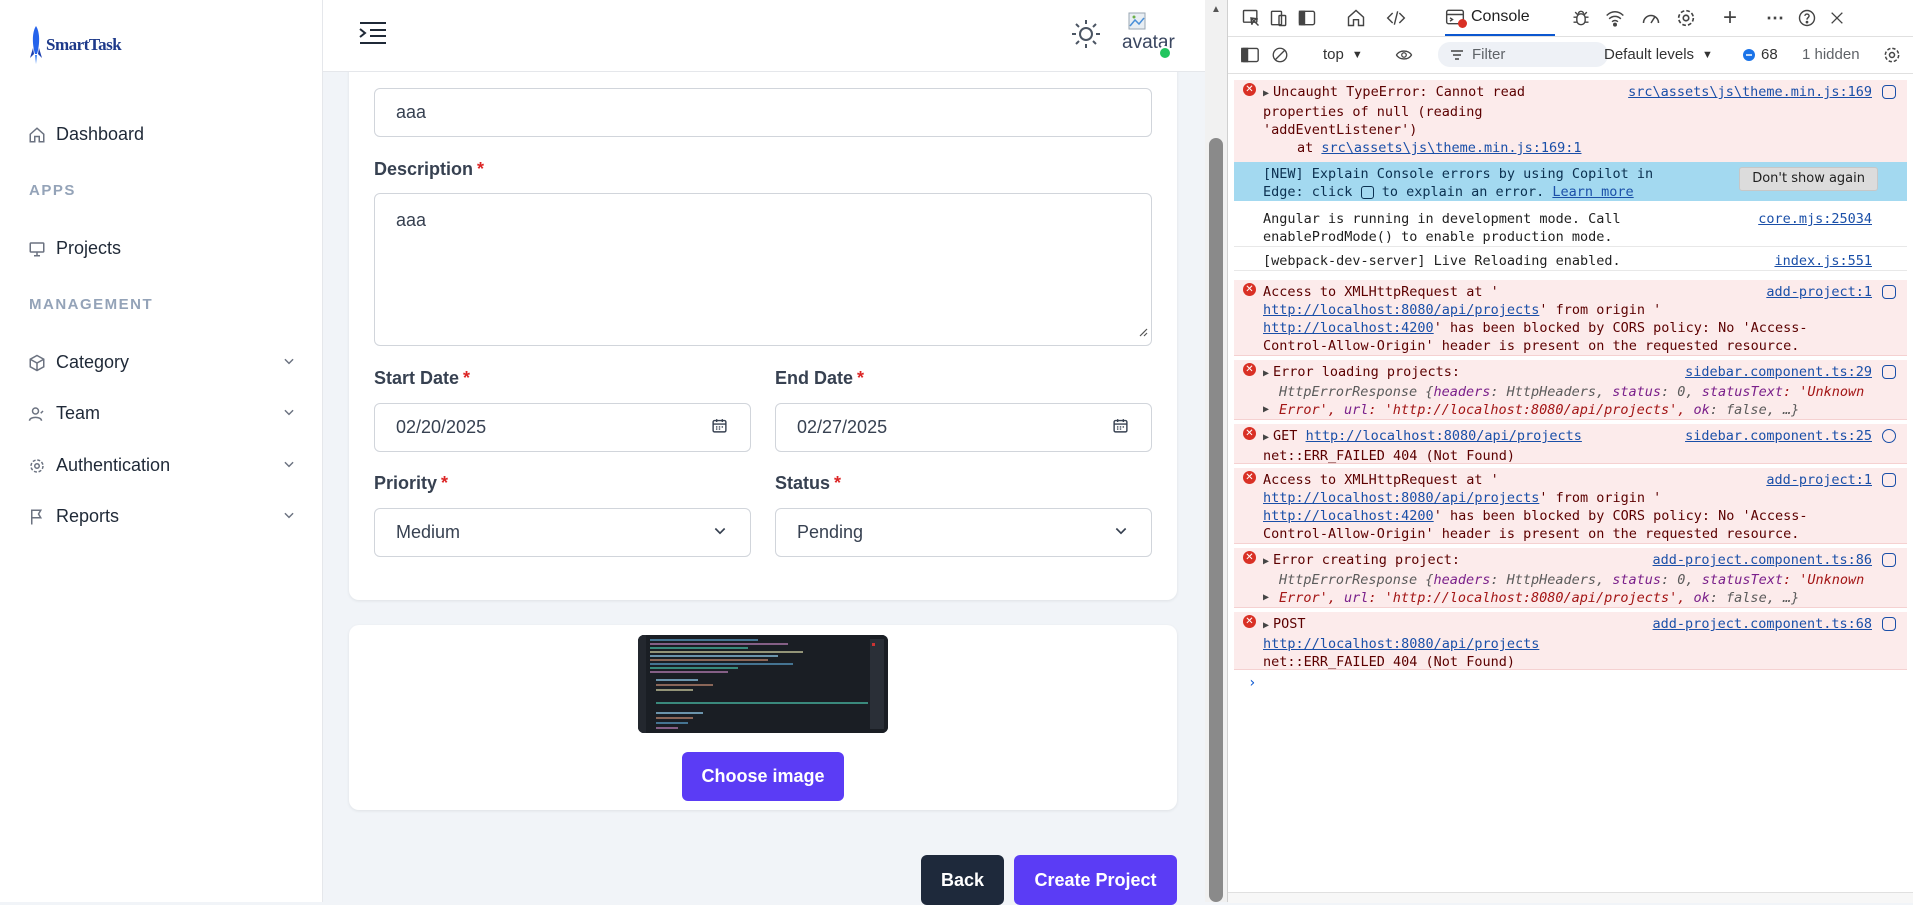  I want to click on sidebar-item-authentication: Authentication, so click(162, 465).